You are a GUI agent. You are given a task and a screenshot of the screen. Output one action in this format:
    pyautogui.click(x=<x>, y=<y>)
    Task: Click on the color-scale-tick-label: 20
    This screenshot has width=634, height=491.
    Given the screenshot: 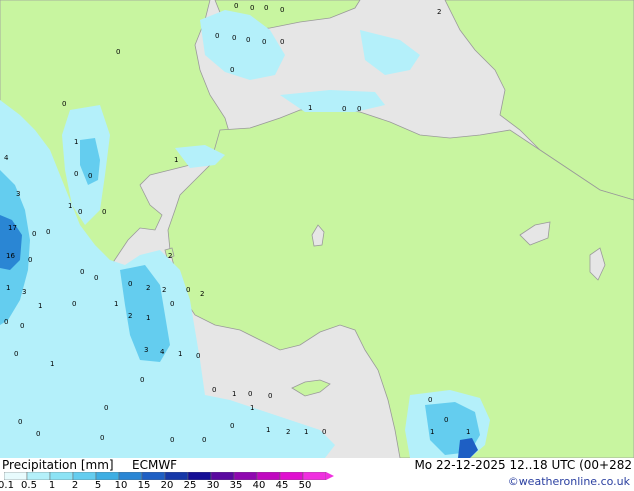 What is the action you would take?
    pyautogui.click(x=167, y=485)
    